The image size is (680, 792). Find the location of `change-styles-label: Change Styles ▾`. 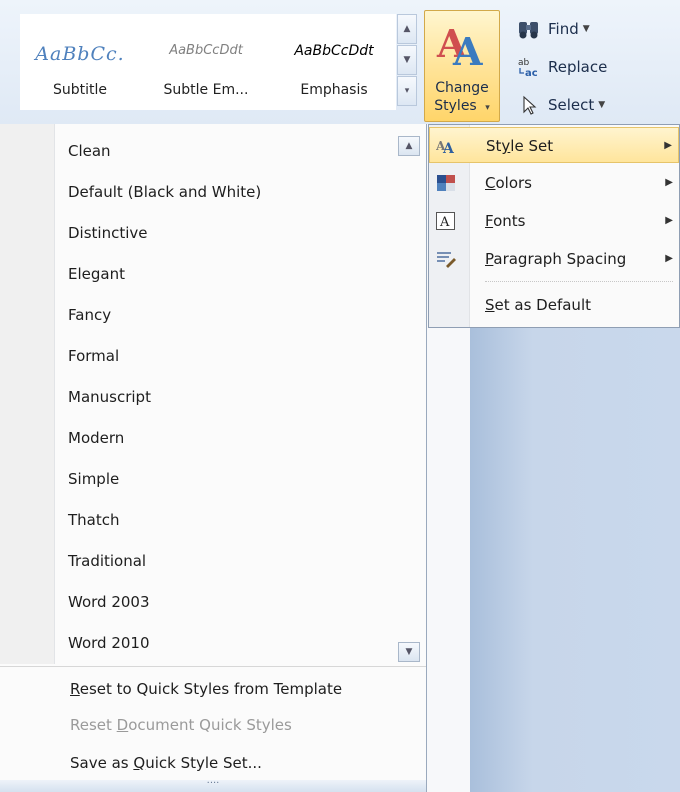

change-styles-label: Change Styles ▾ is located at coordinates (462, 97).